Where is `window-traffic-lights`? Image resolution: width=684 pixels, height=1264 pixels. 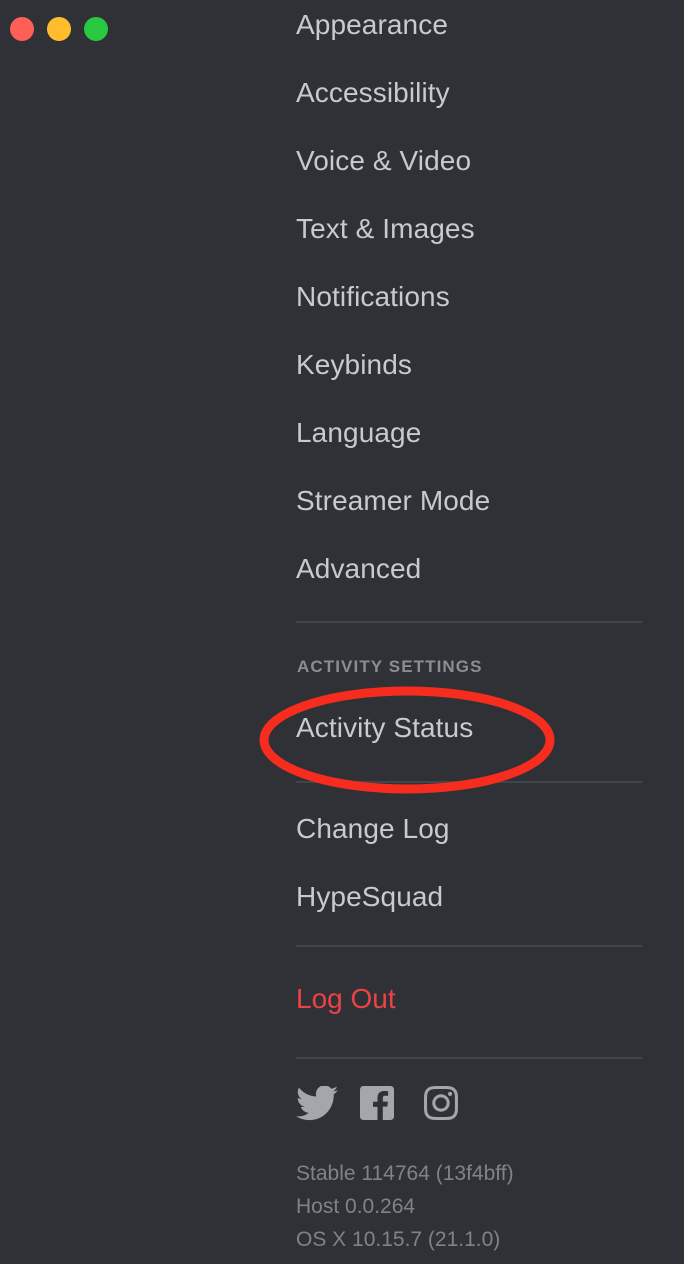 window-traffic-lights is located at coordinates (59, 29).